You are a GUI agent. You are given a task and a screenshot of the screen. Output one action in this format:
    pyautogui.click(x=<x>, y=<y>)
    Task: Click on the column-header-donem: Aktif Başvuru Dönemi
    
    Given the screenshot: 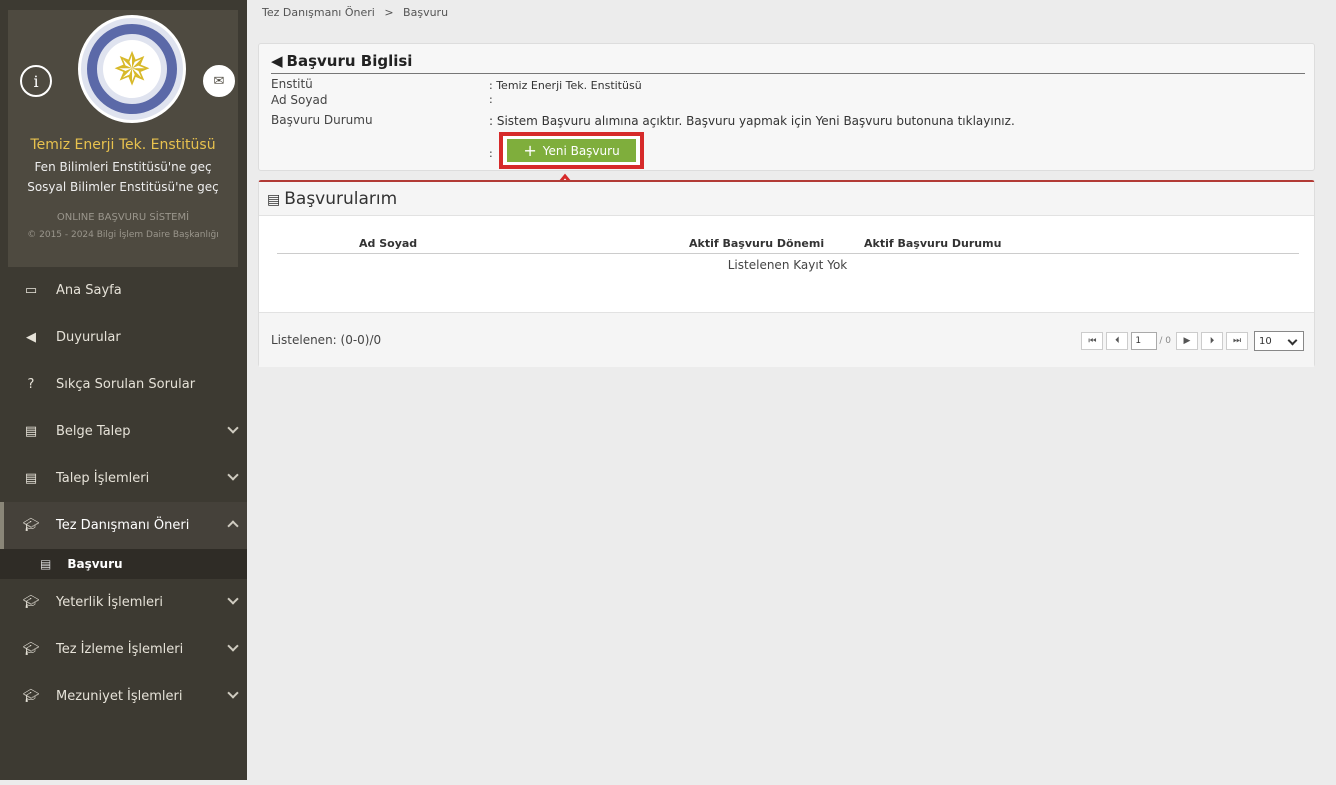 What is the action you would take?
    pyautogui.click(x=756, y=243)
    